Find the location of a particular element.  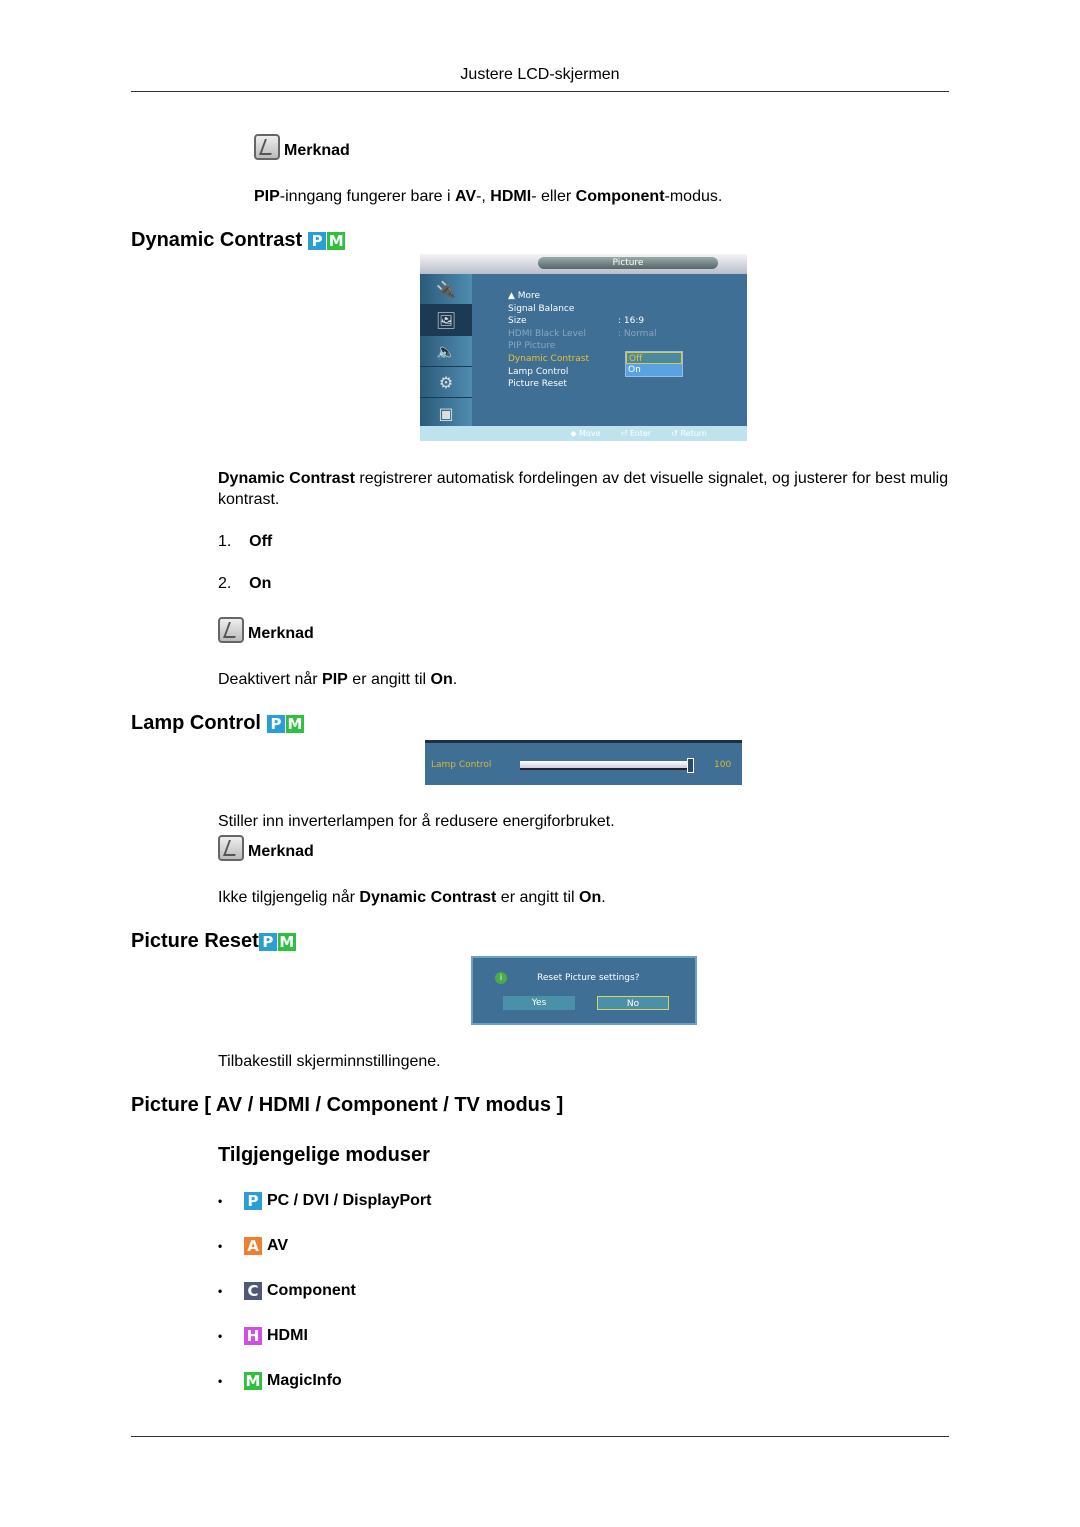

osd-option-off: Off is located at coordinates (654, 358).